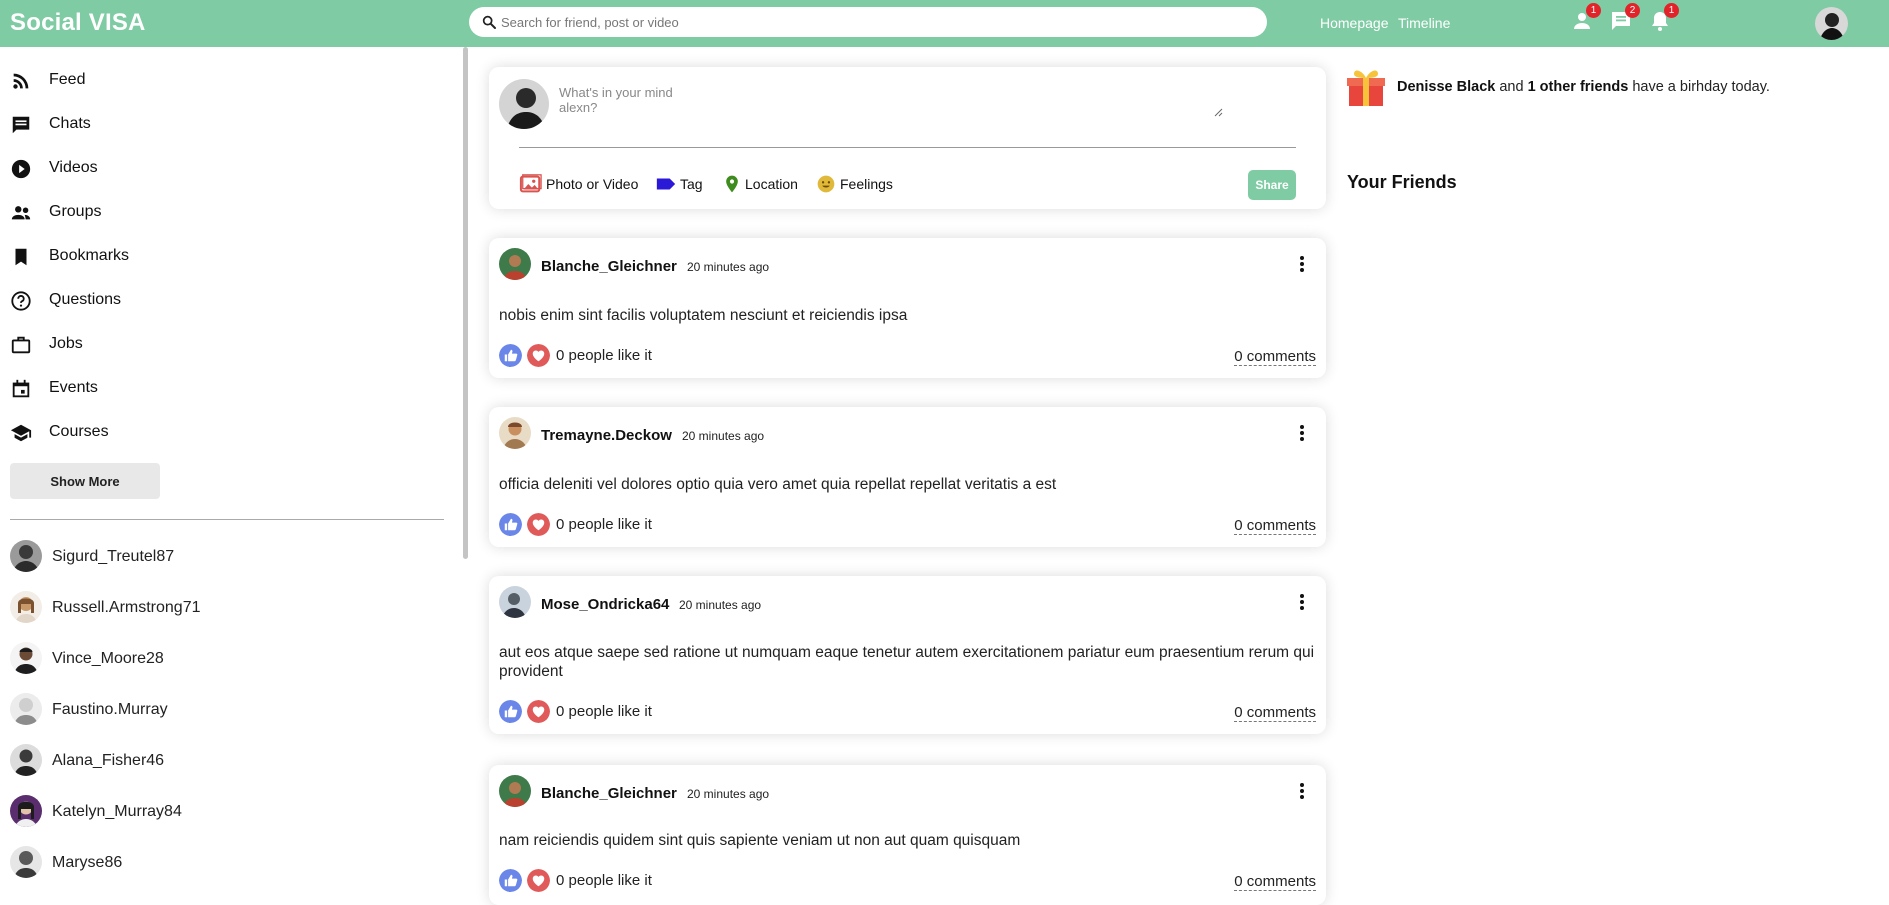 This screenshot has width=1889, height=905. I want to click on resize-grip-icon, so click(1218, 112).